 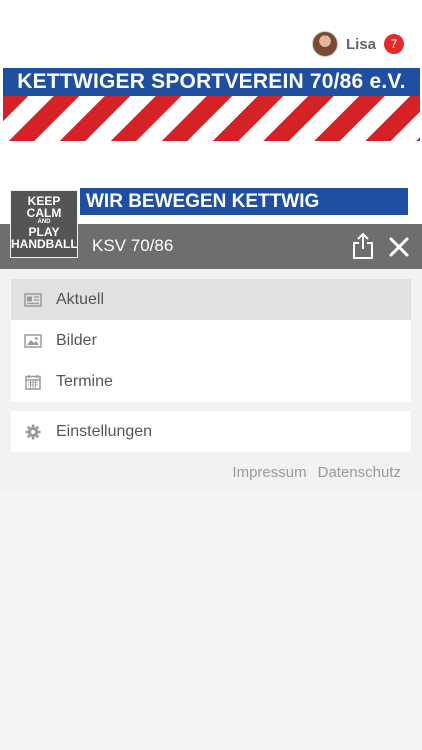 What do you see at coordinates (324, 44) in the screenshot?
I see `user-avatar` at bounding box center [324, 44].